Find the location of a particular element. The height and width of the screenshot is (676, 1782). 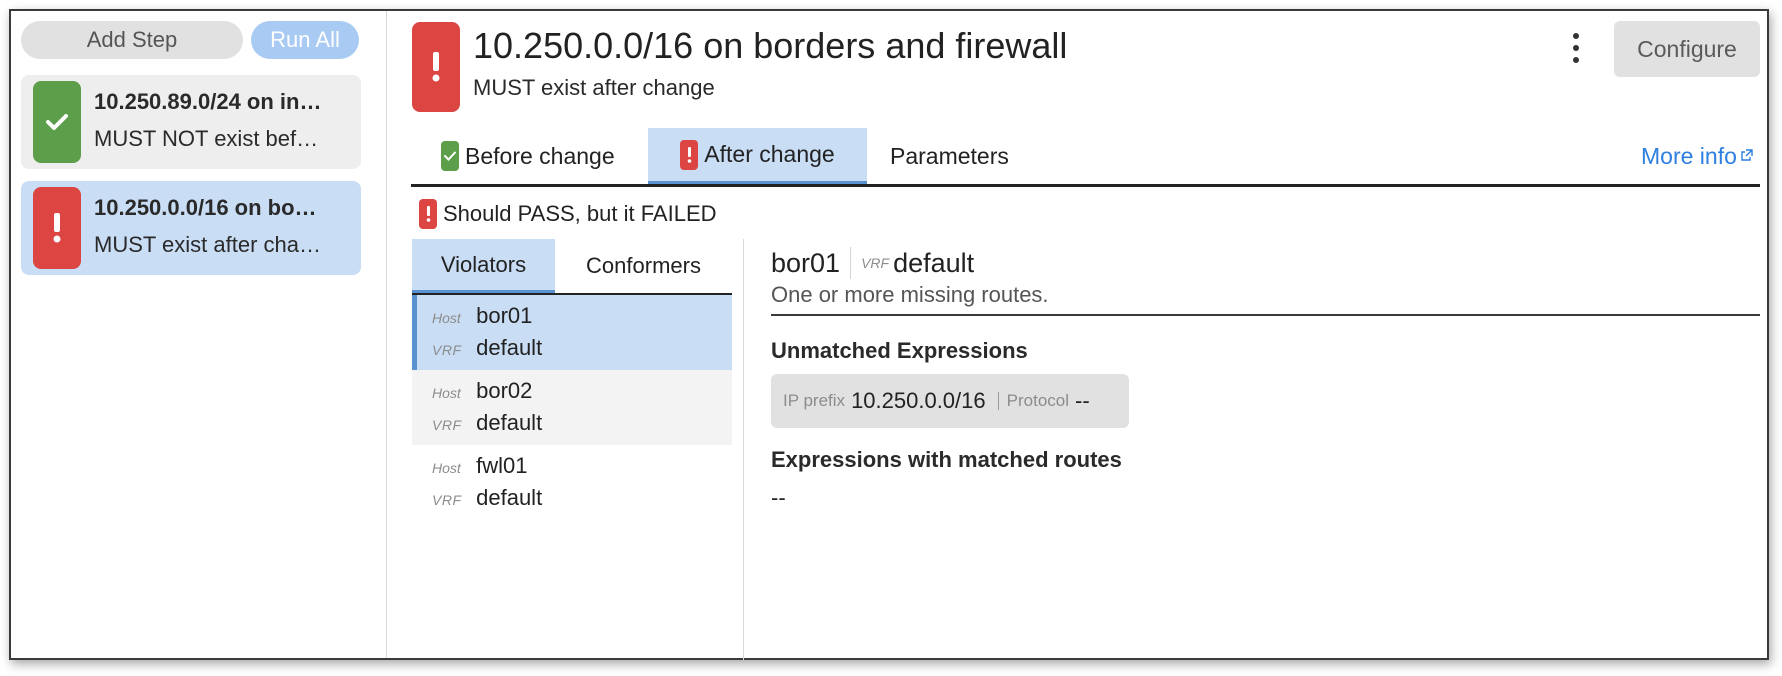

external-link-icon is located at coordinates (1747, 156).